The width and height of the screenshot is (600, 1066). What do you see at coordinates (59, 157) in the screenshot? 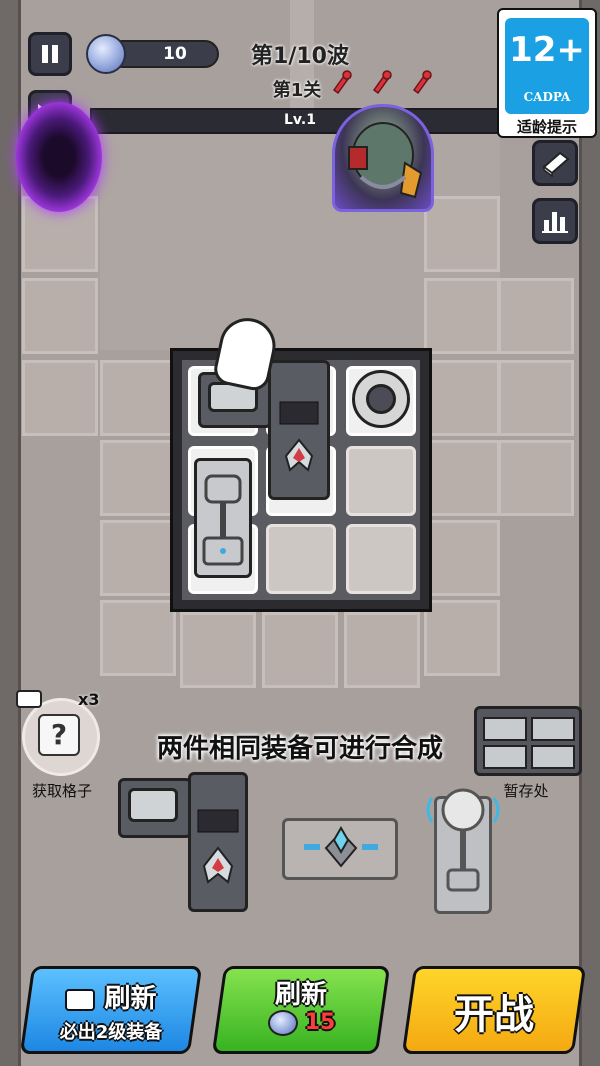
I see `enemy-portal` at bounding box center [59, 157].